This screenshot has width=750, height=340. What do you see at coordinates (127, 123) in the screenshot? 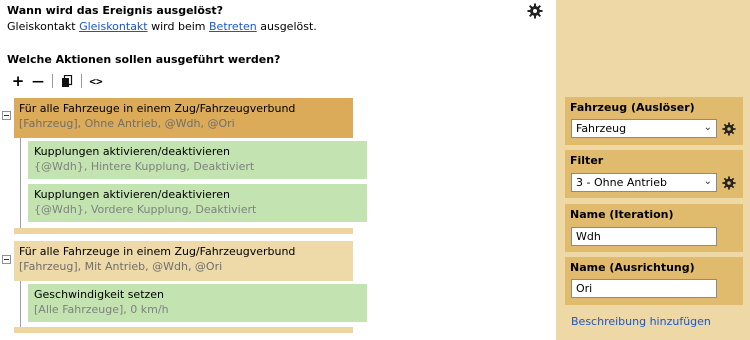
I see `group-1-subtitle: [Fahrzeug], Ohne Antrieb, @Wdh, @Ori` at bounding box center [127, 123].